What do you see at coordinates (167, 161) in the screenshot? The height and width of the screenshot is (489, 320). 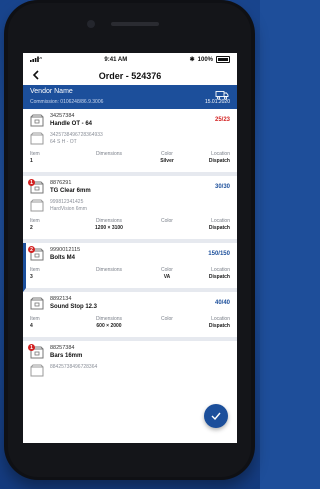 I see `color-value: Silver` at bounding box center [167, 161].